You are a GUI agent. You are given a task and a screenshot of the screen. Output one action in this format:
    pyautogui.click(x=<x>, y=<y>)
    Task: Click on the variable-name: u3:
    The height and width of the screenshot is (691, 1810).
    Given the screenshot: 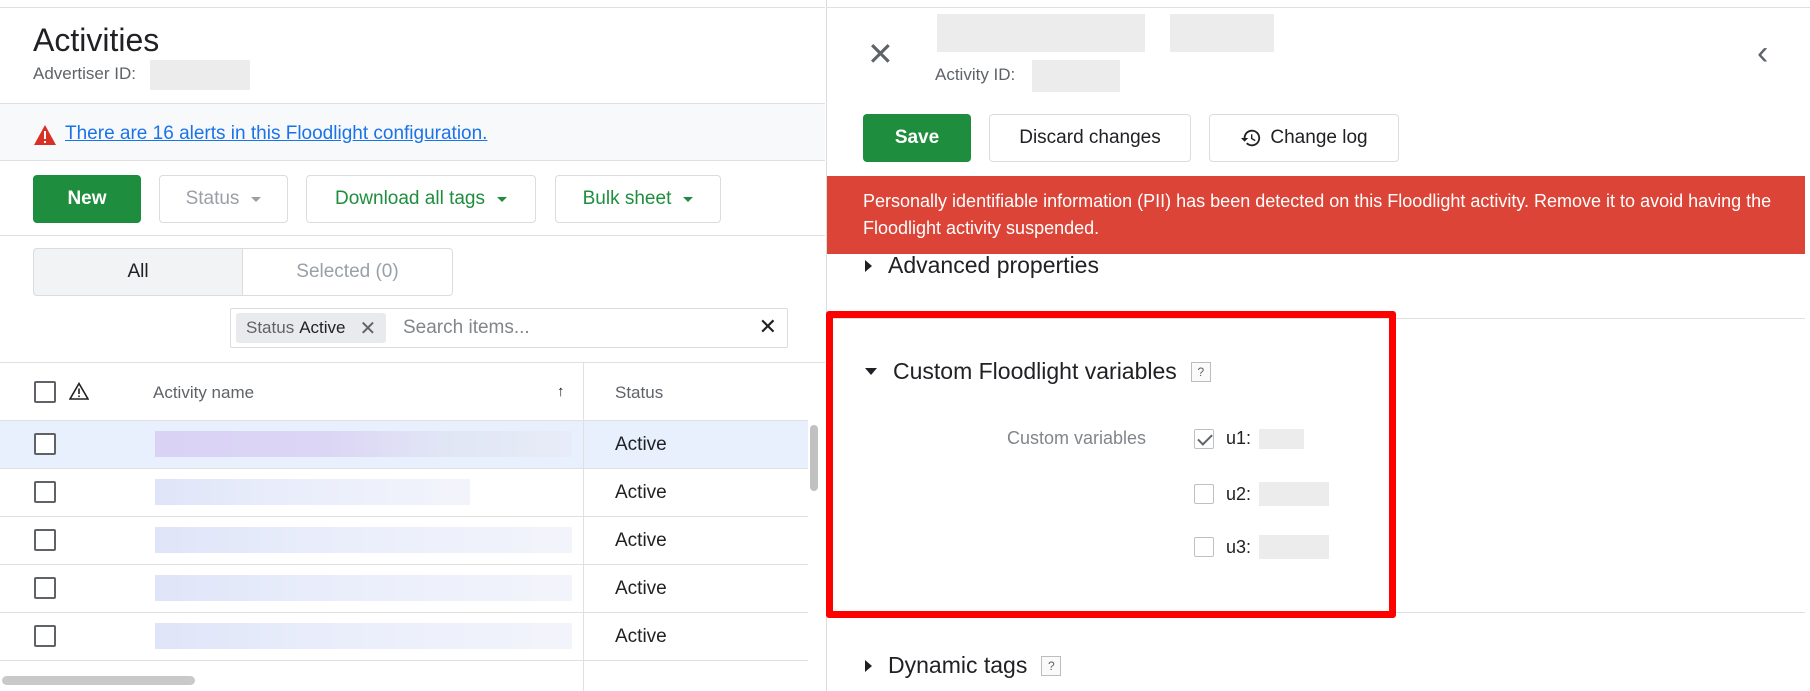 What is the action you would take?
    pyautogui.click(x=1239, y=546)
    